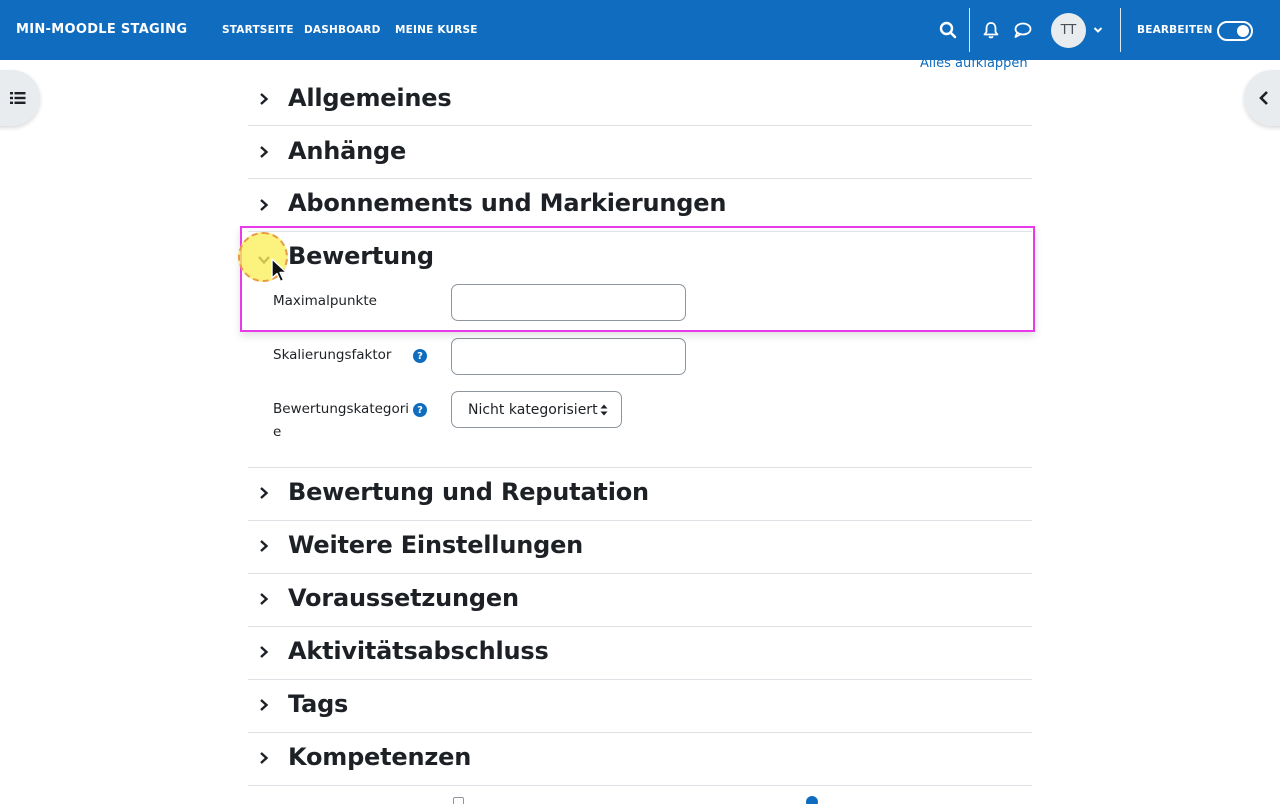  I want to click on checkbox, so click(458, 800).